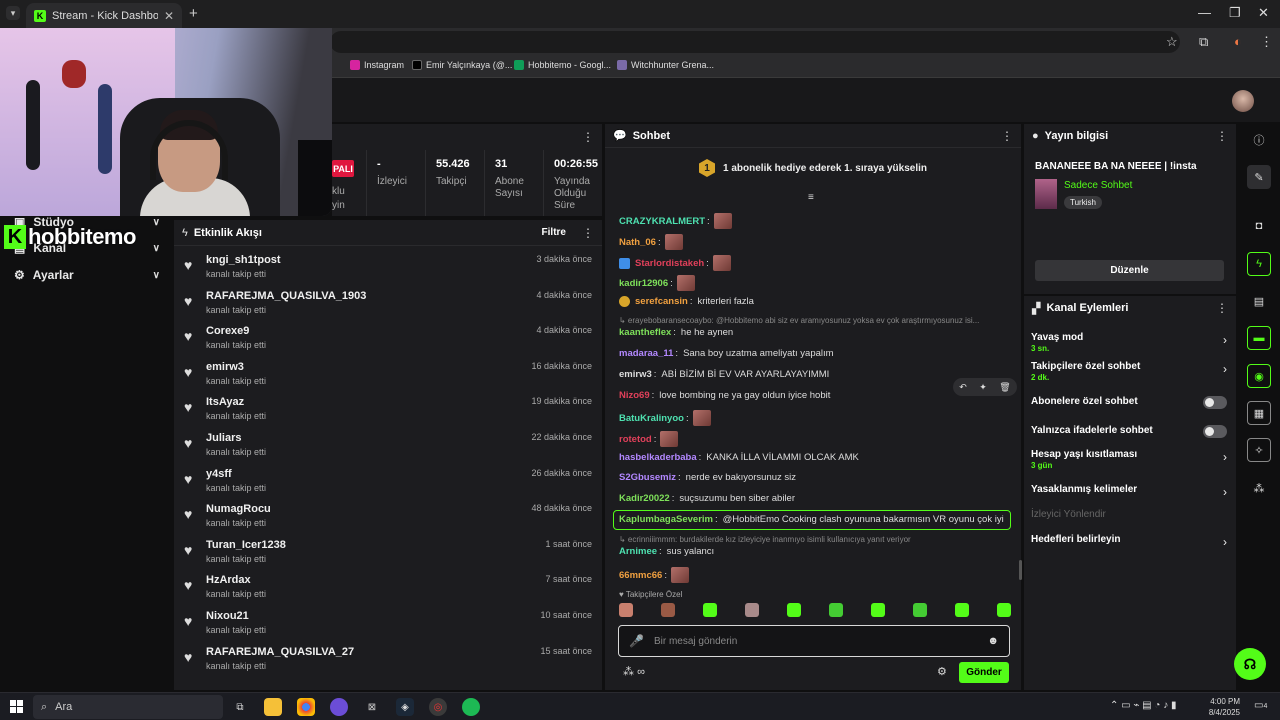 This screenshot has height=720, width=1280. I want to click on chat-message: CRAZYKRALMERT:, so click(675, 221).